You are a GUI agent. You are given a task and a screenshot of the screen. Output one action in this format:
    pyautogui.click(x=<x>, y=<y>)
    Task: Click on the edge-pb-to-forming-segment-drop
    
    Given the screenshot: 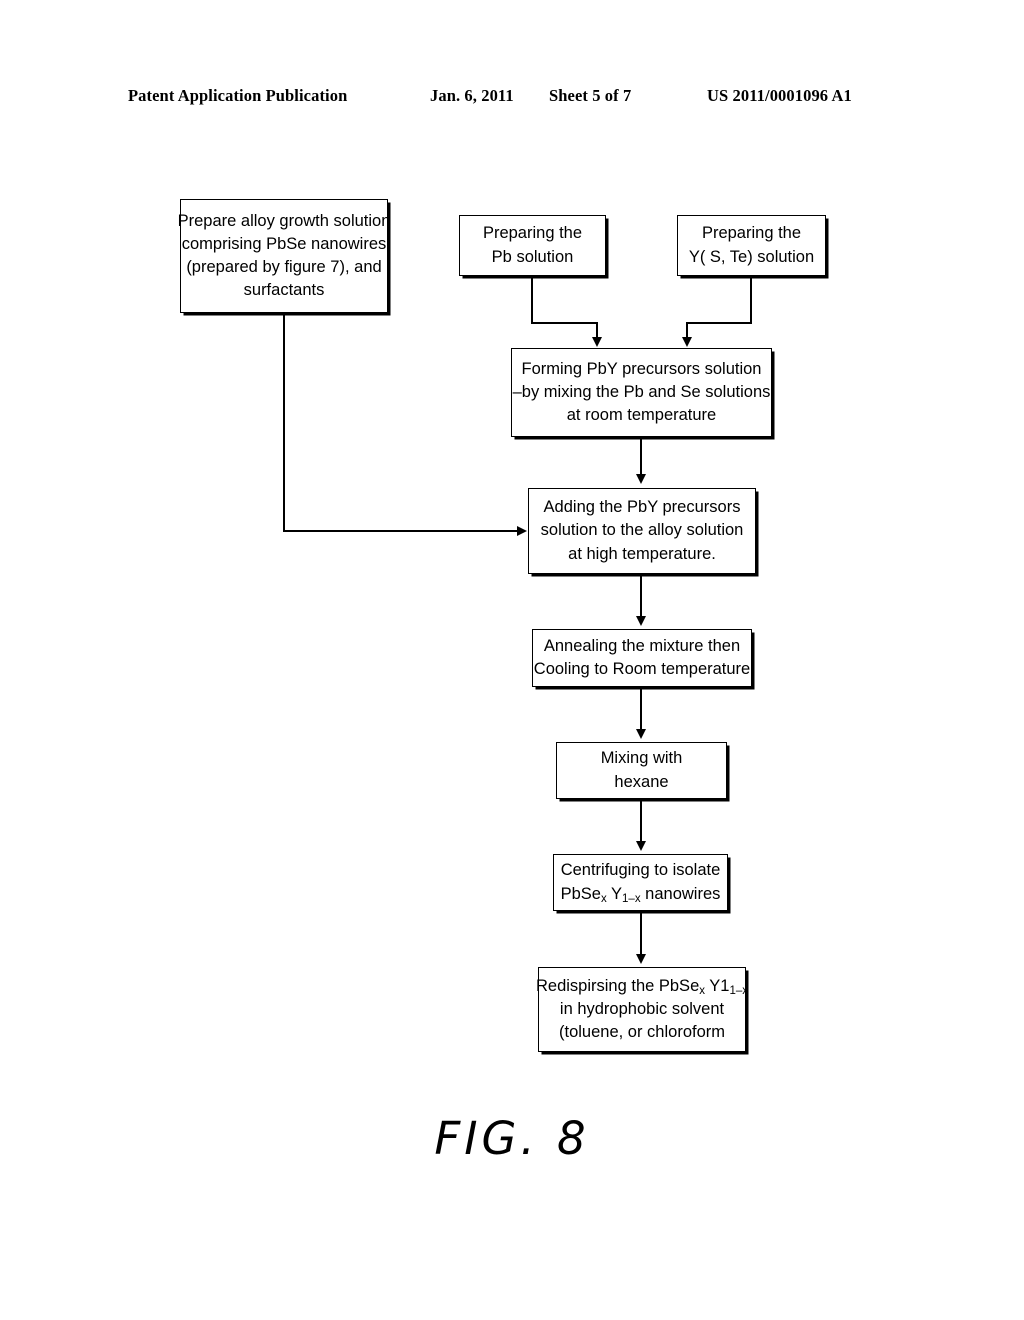 What is the action you would take?
    pyautogui.click(x=597, y=330)
    